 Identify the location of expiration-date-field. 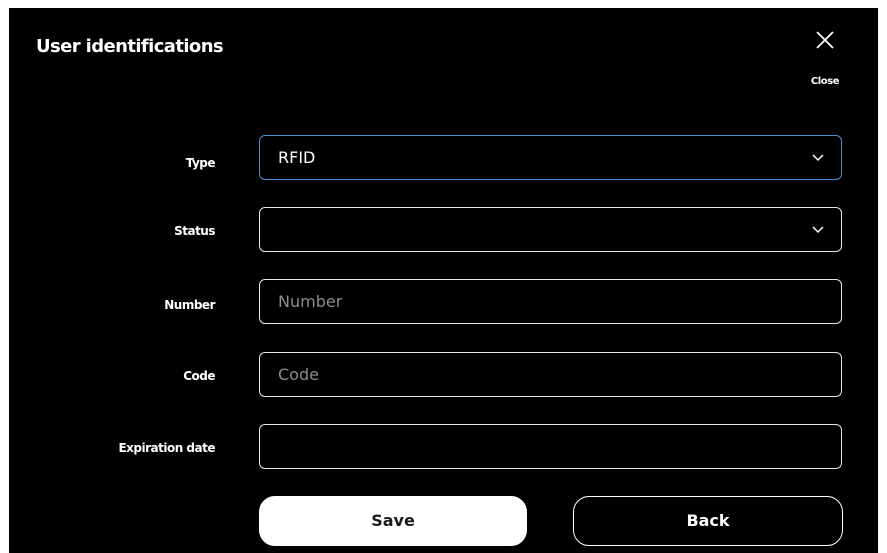
(550, 446).